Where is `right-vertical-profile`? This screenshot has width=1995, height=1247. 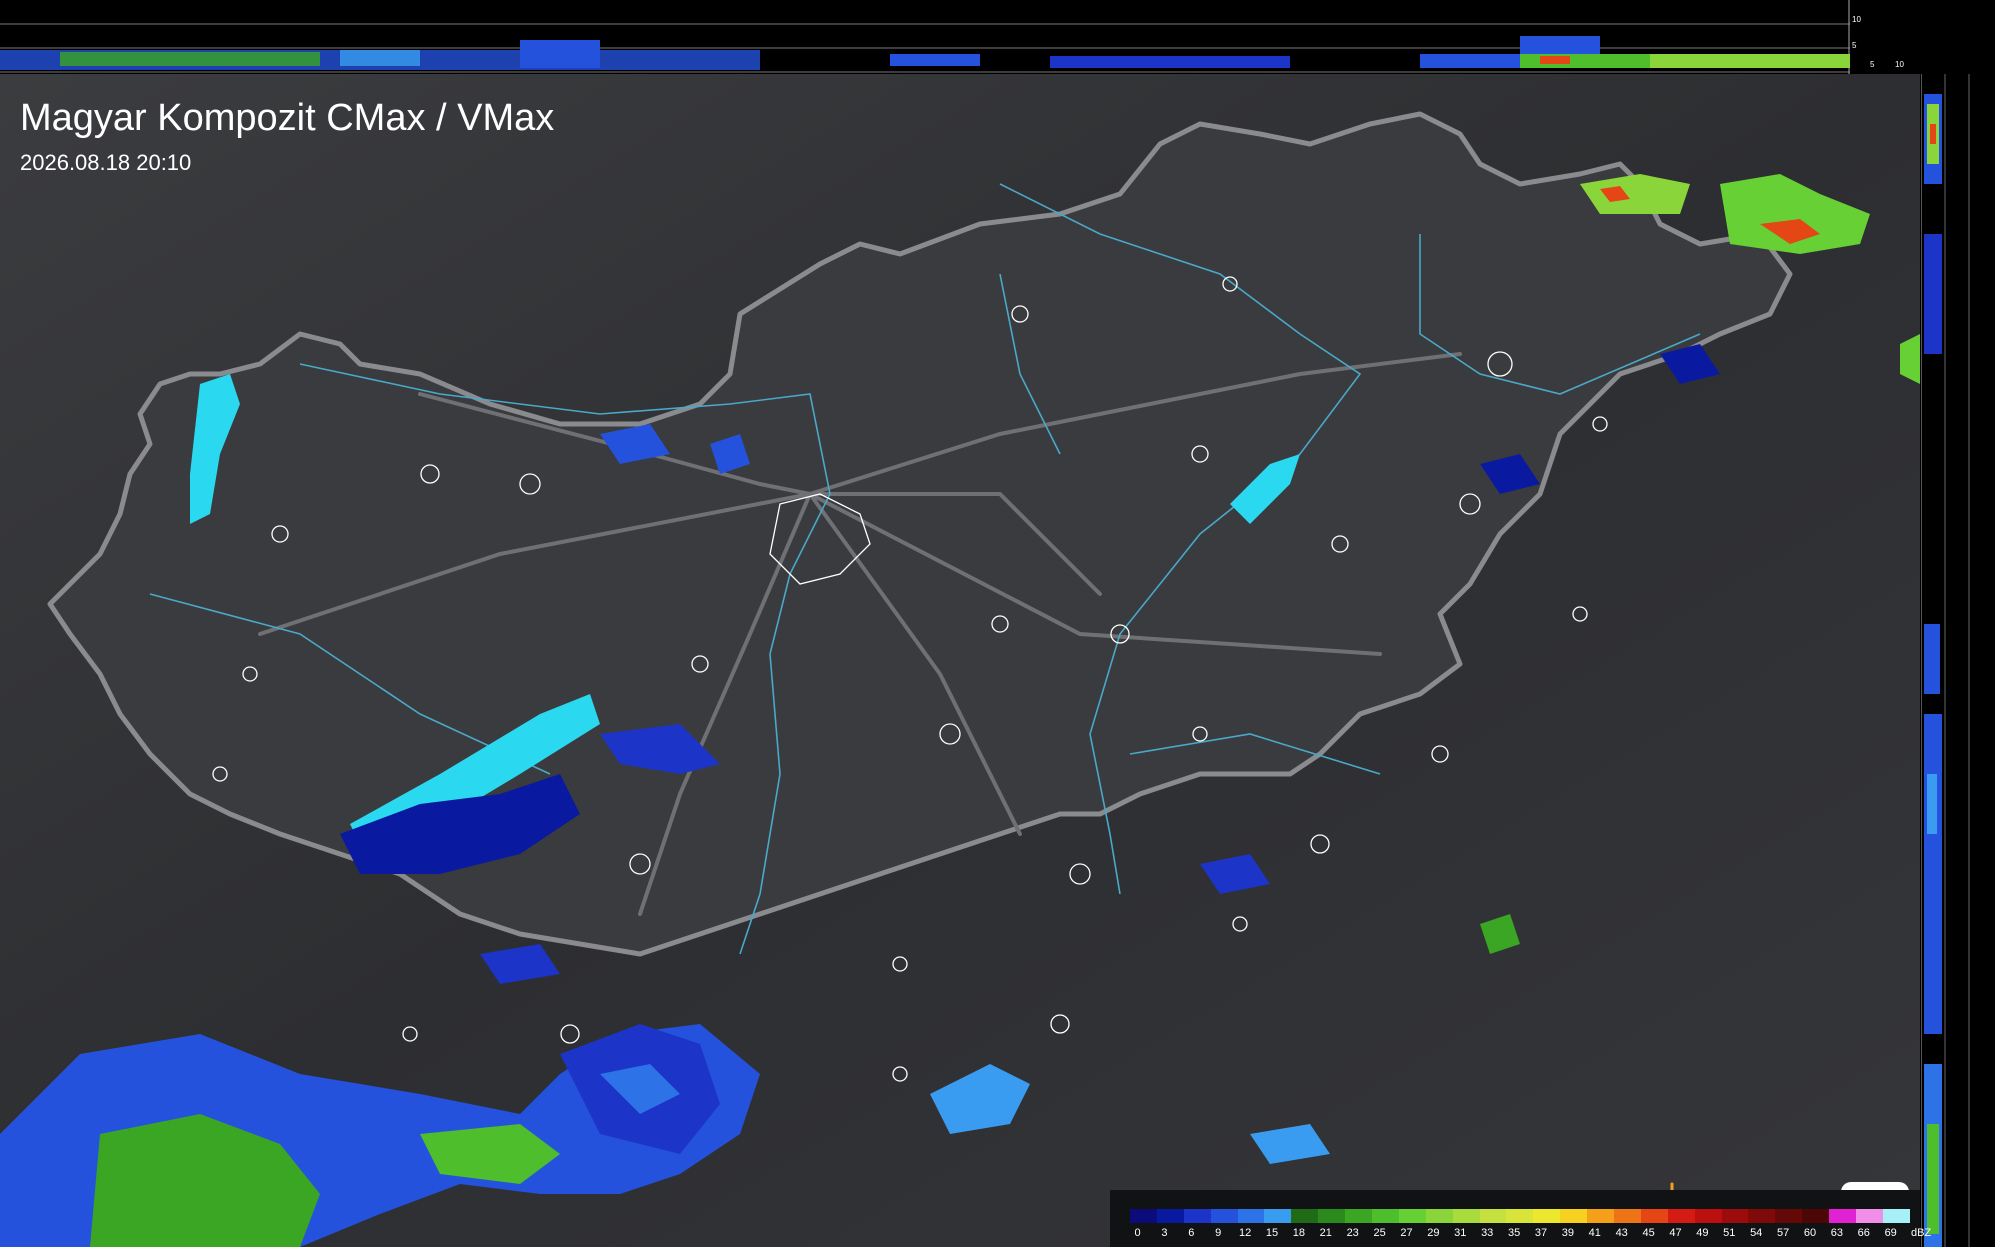 right-vertical-profile is located at coordinates (1958, 660).